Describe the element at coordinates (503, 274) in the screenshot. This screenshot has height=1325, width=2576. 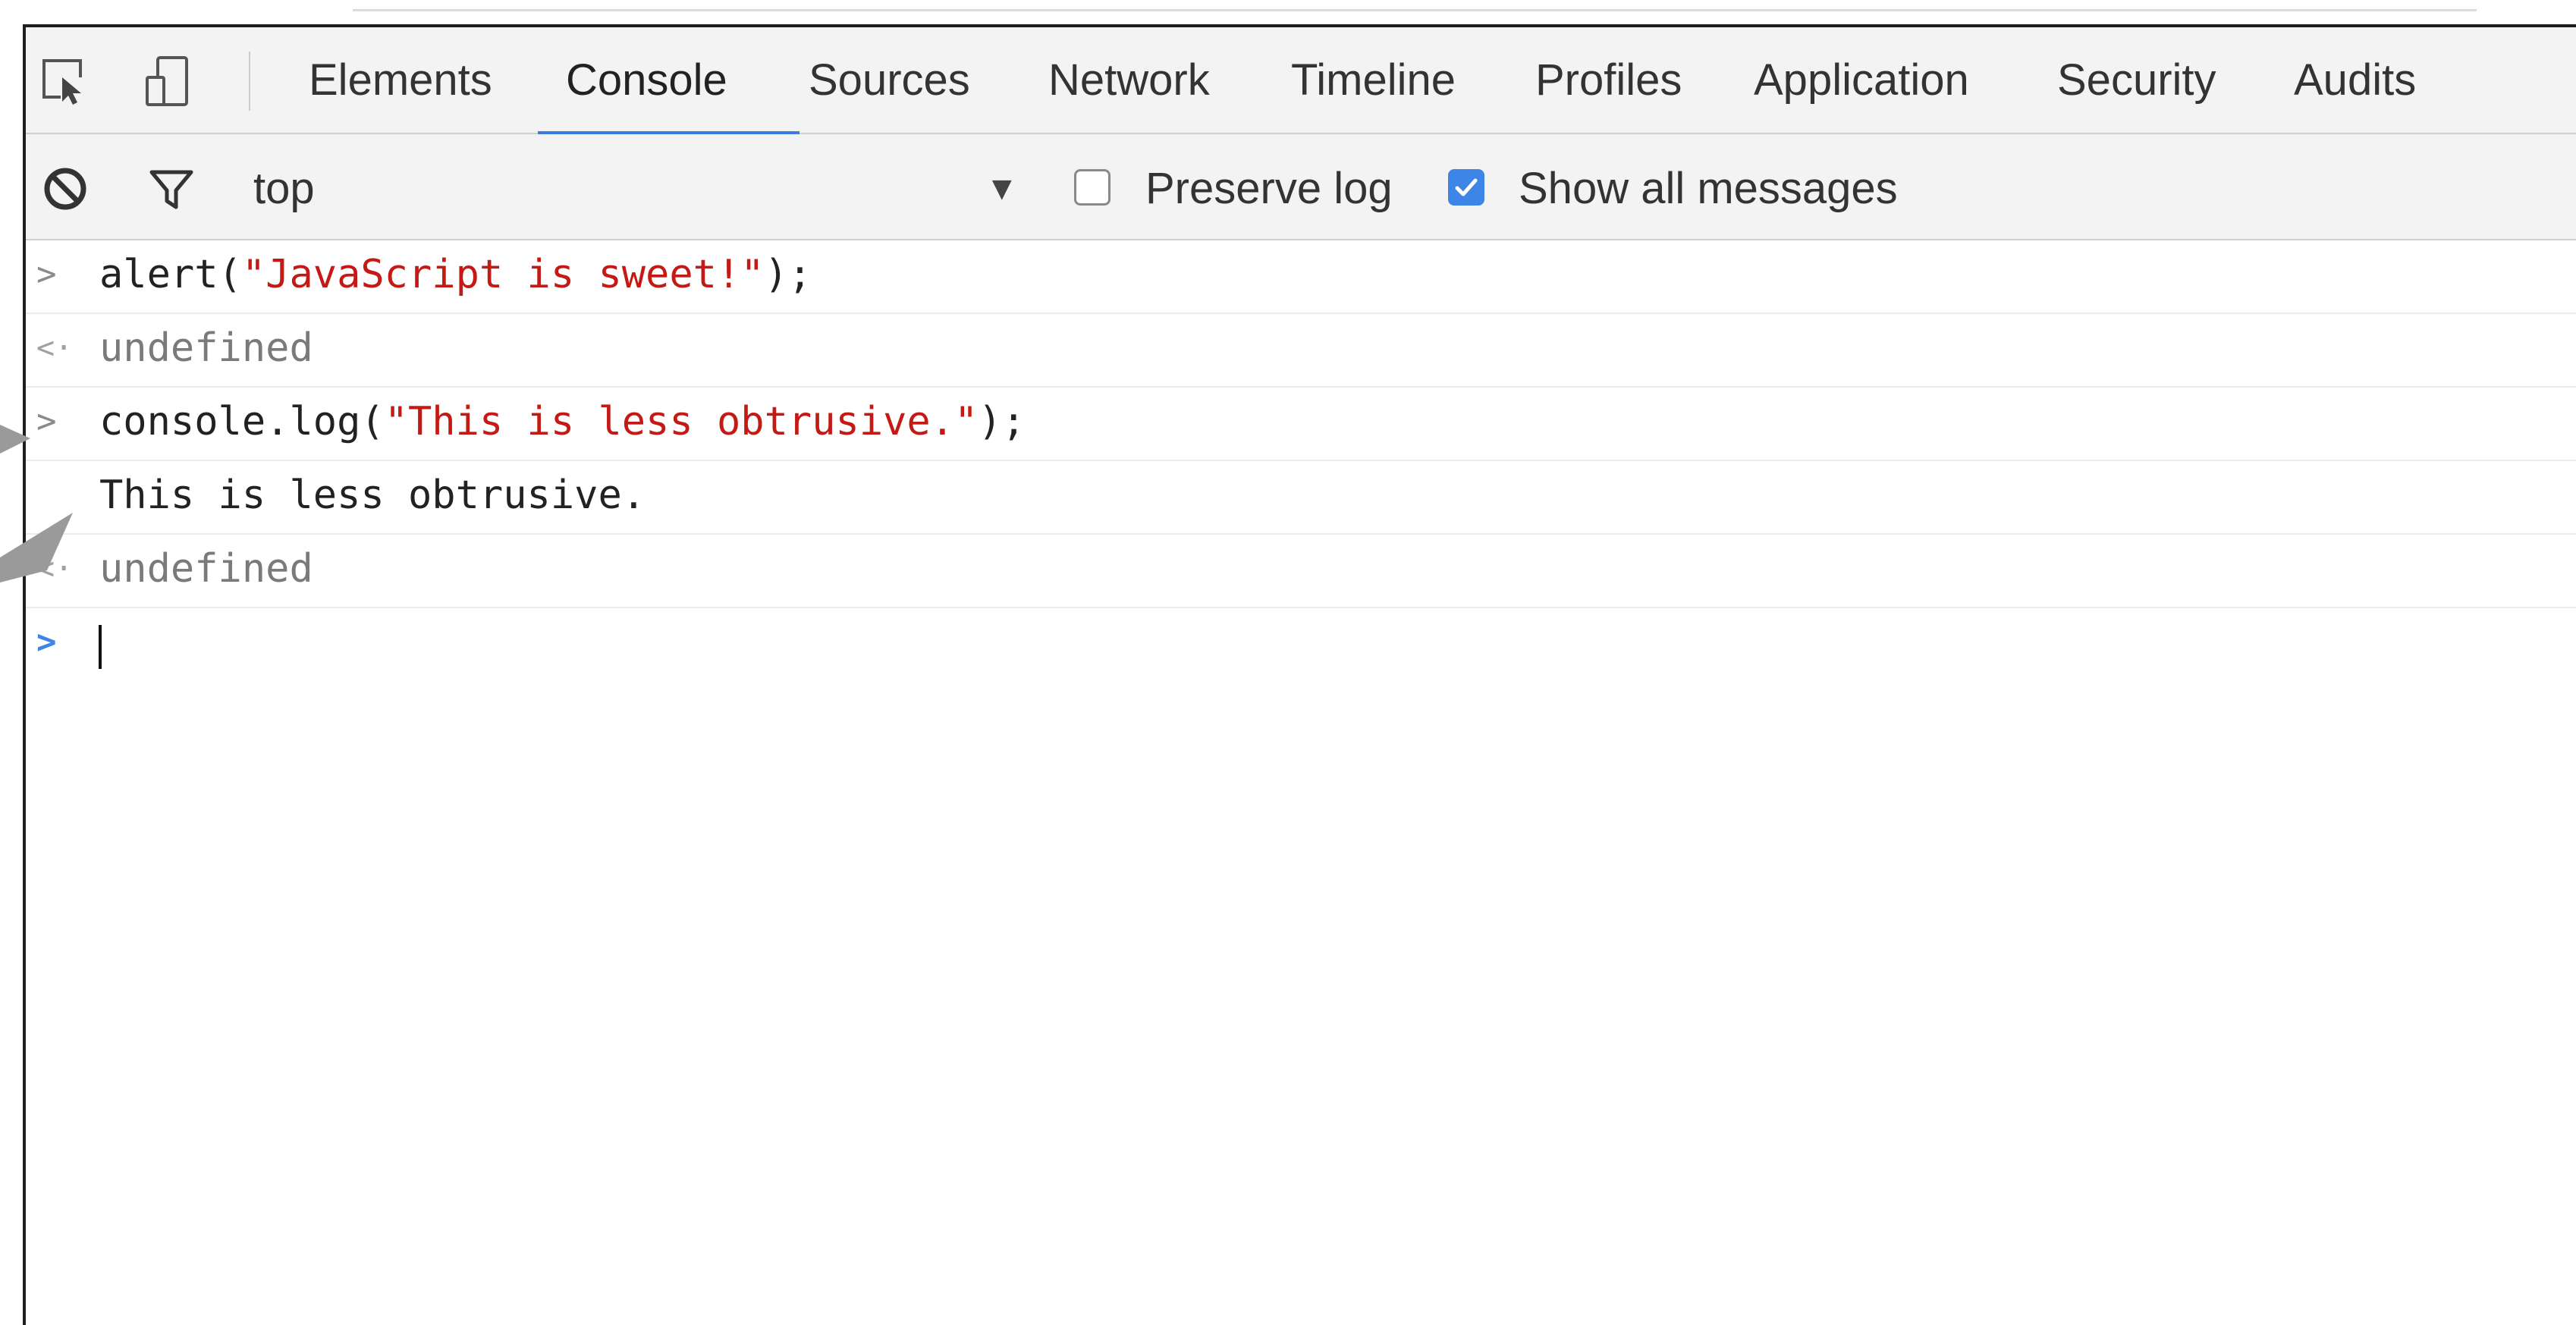
I see `code-string: "JavaScript is sweet!"` at that location.